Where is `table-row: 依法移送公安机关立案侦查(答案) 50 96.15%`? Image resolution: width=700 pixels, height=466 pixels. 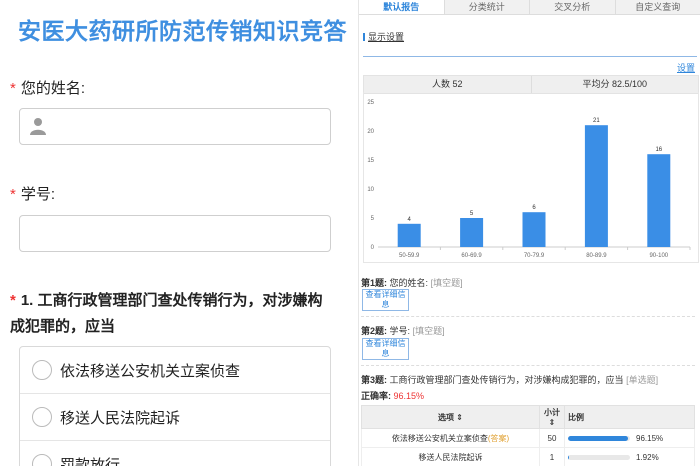
table-row: 依法移送公安机关立案侦查(答案) 50 96.15% is located at coordinates (528, 438).